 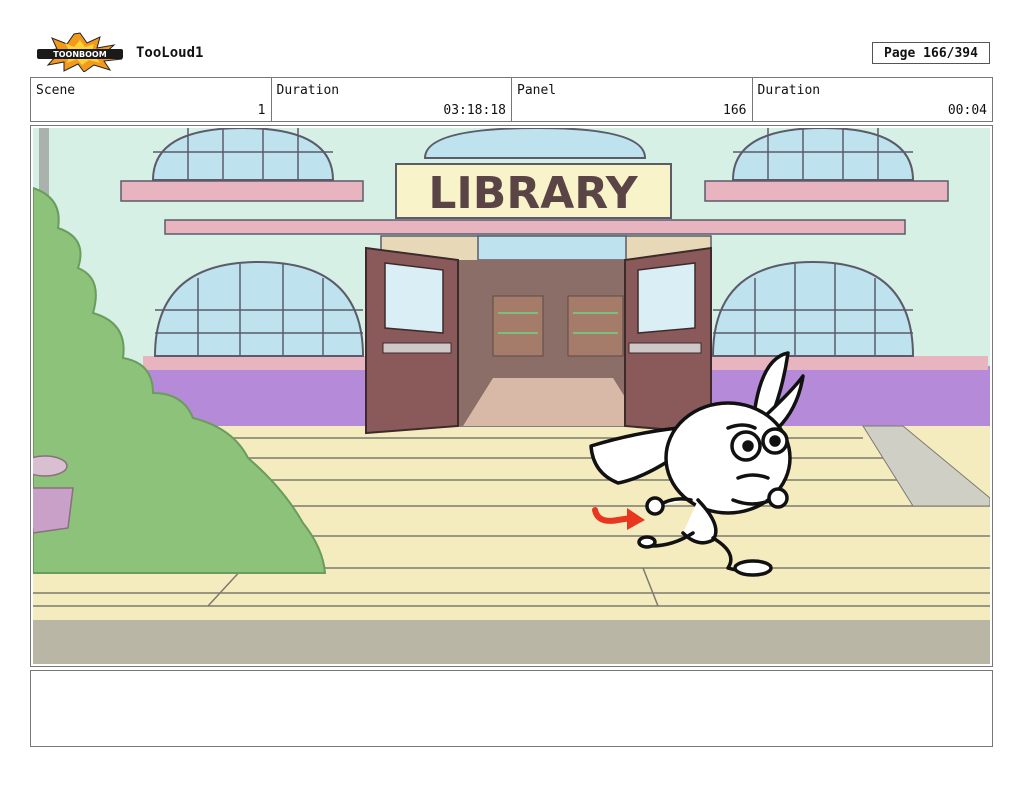 What do you see at coordinates (56, 90) in the screenshot?
I see `scene-label: Scene` at bounding box center [56, 90].